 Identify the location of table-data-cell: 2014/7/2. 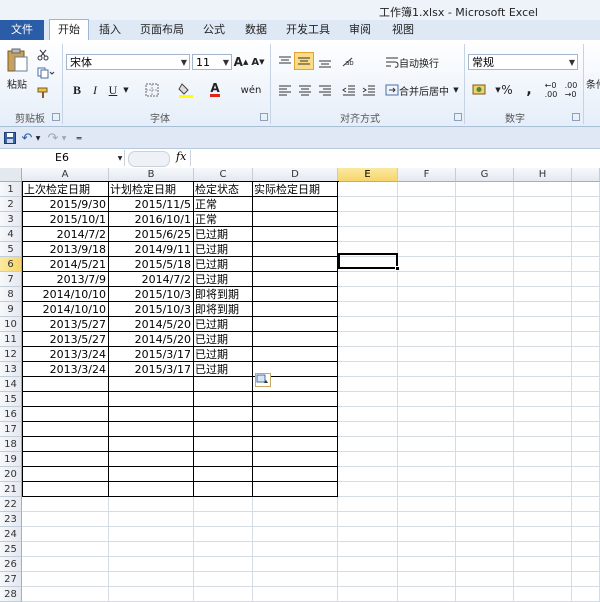
(65, 234).